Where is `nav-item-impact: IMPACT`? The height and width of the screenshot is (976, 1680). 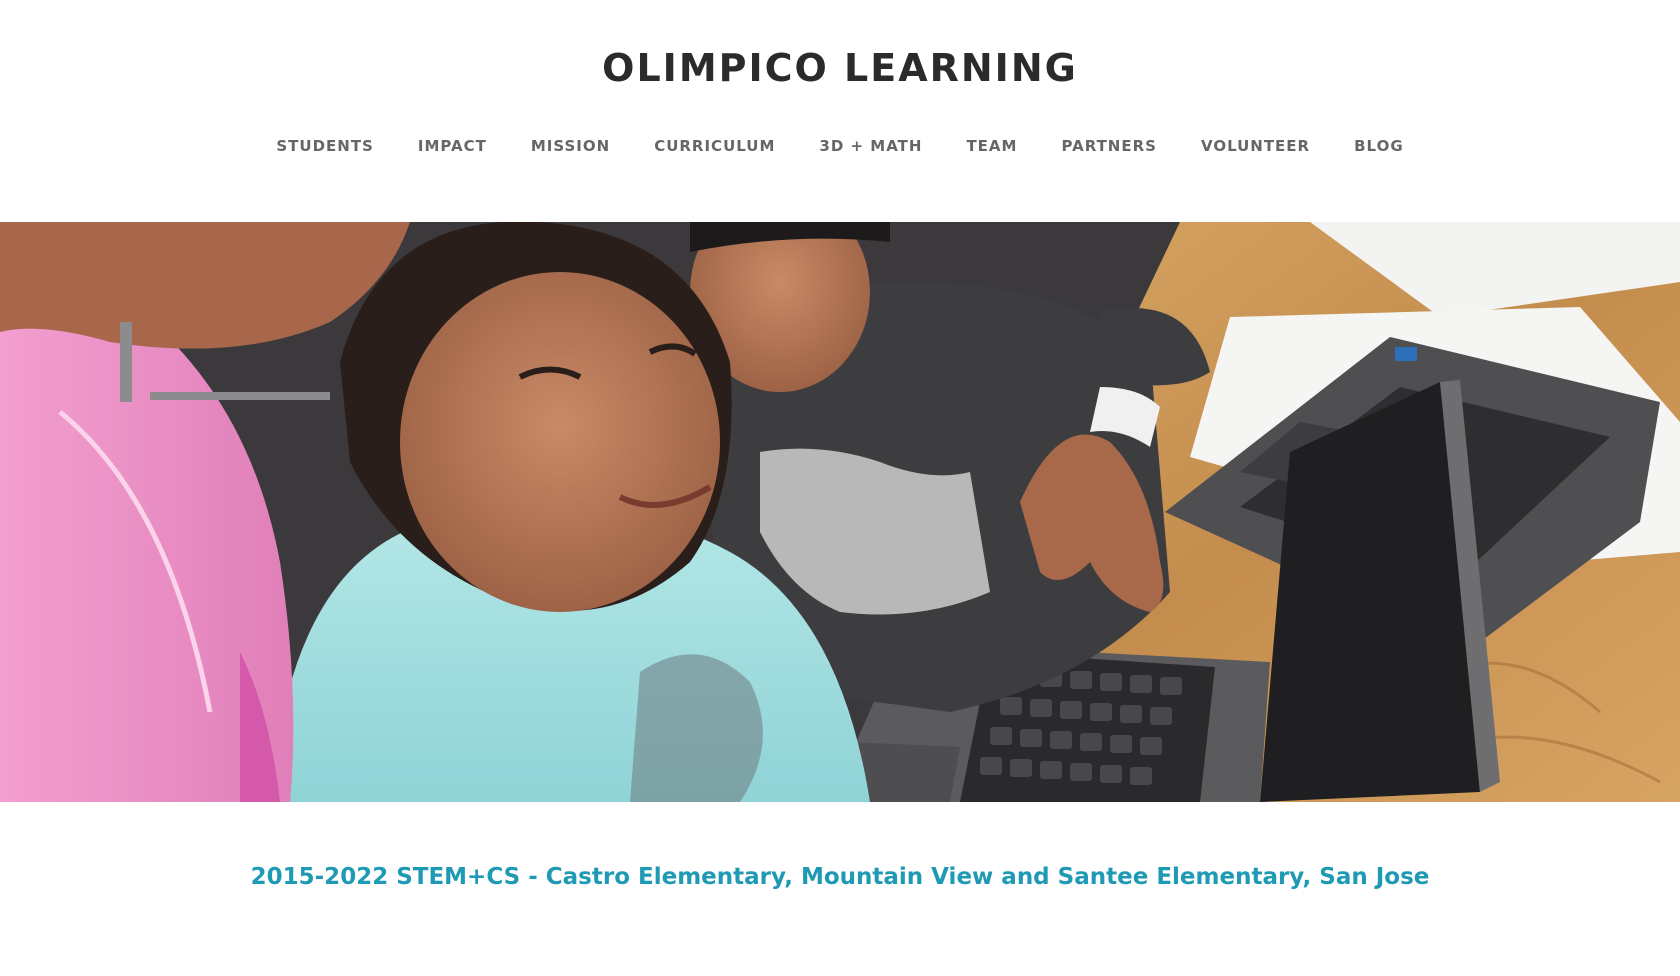
nav-item-impact: IMPACT is located at coordinates (452, 146).